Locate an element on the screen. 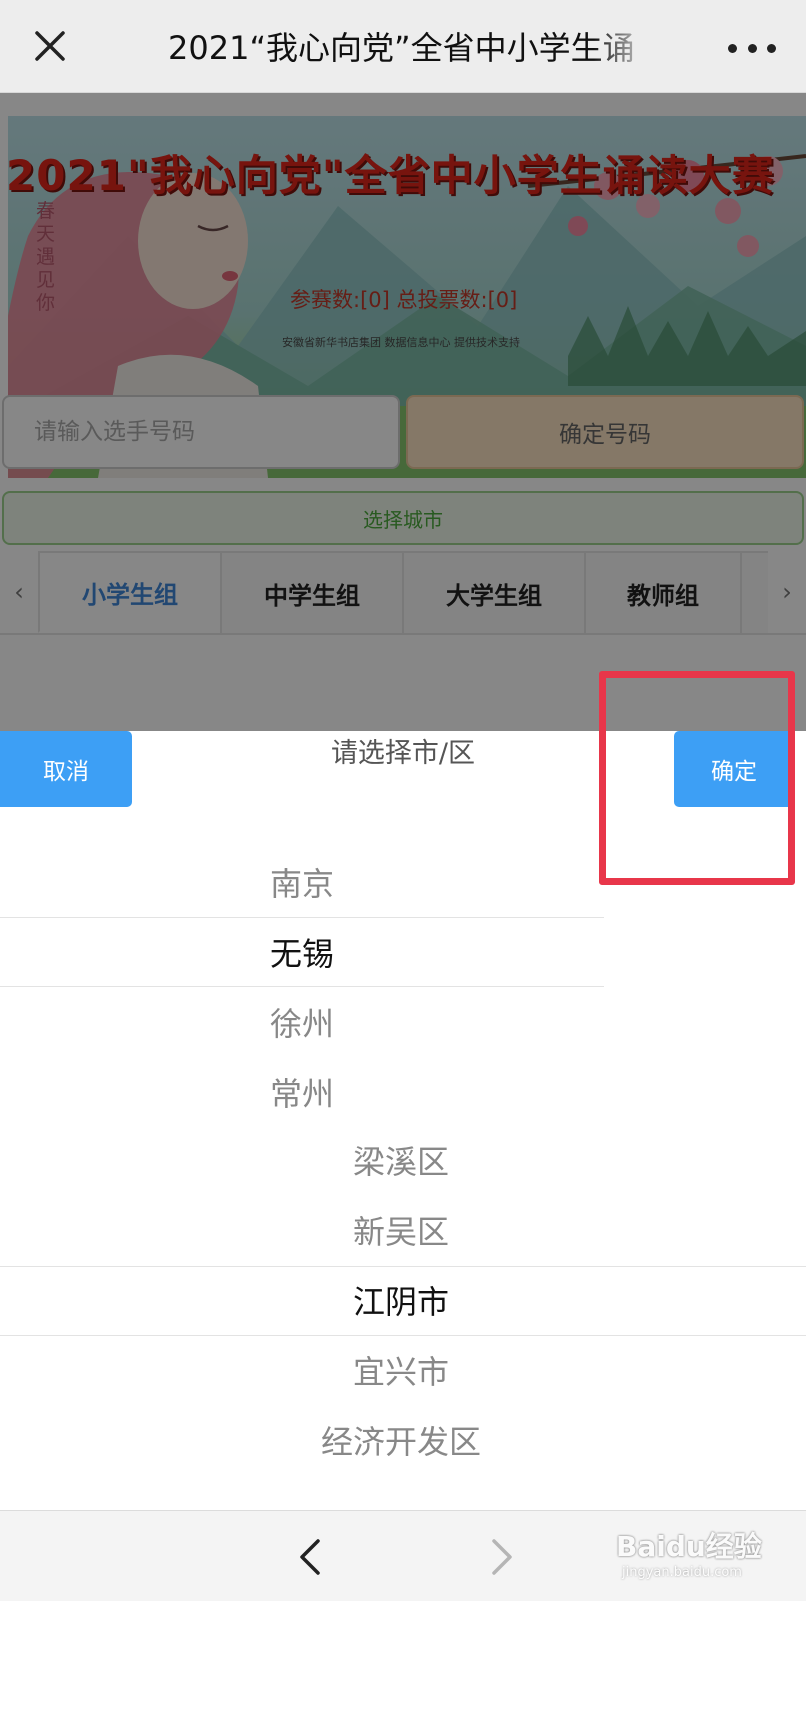  city-option: 徐州 is located at coordinates (302, 1024).